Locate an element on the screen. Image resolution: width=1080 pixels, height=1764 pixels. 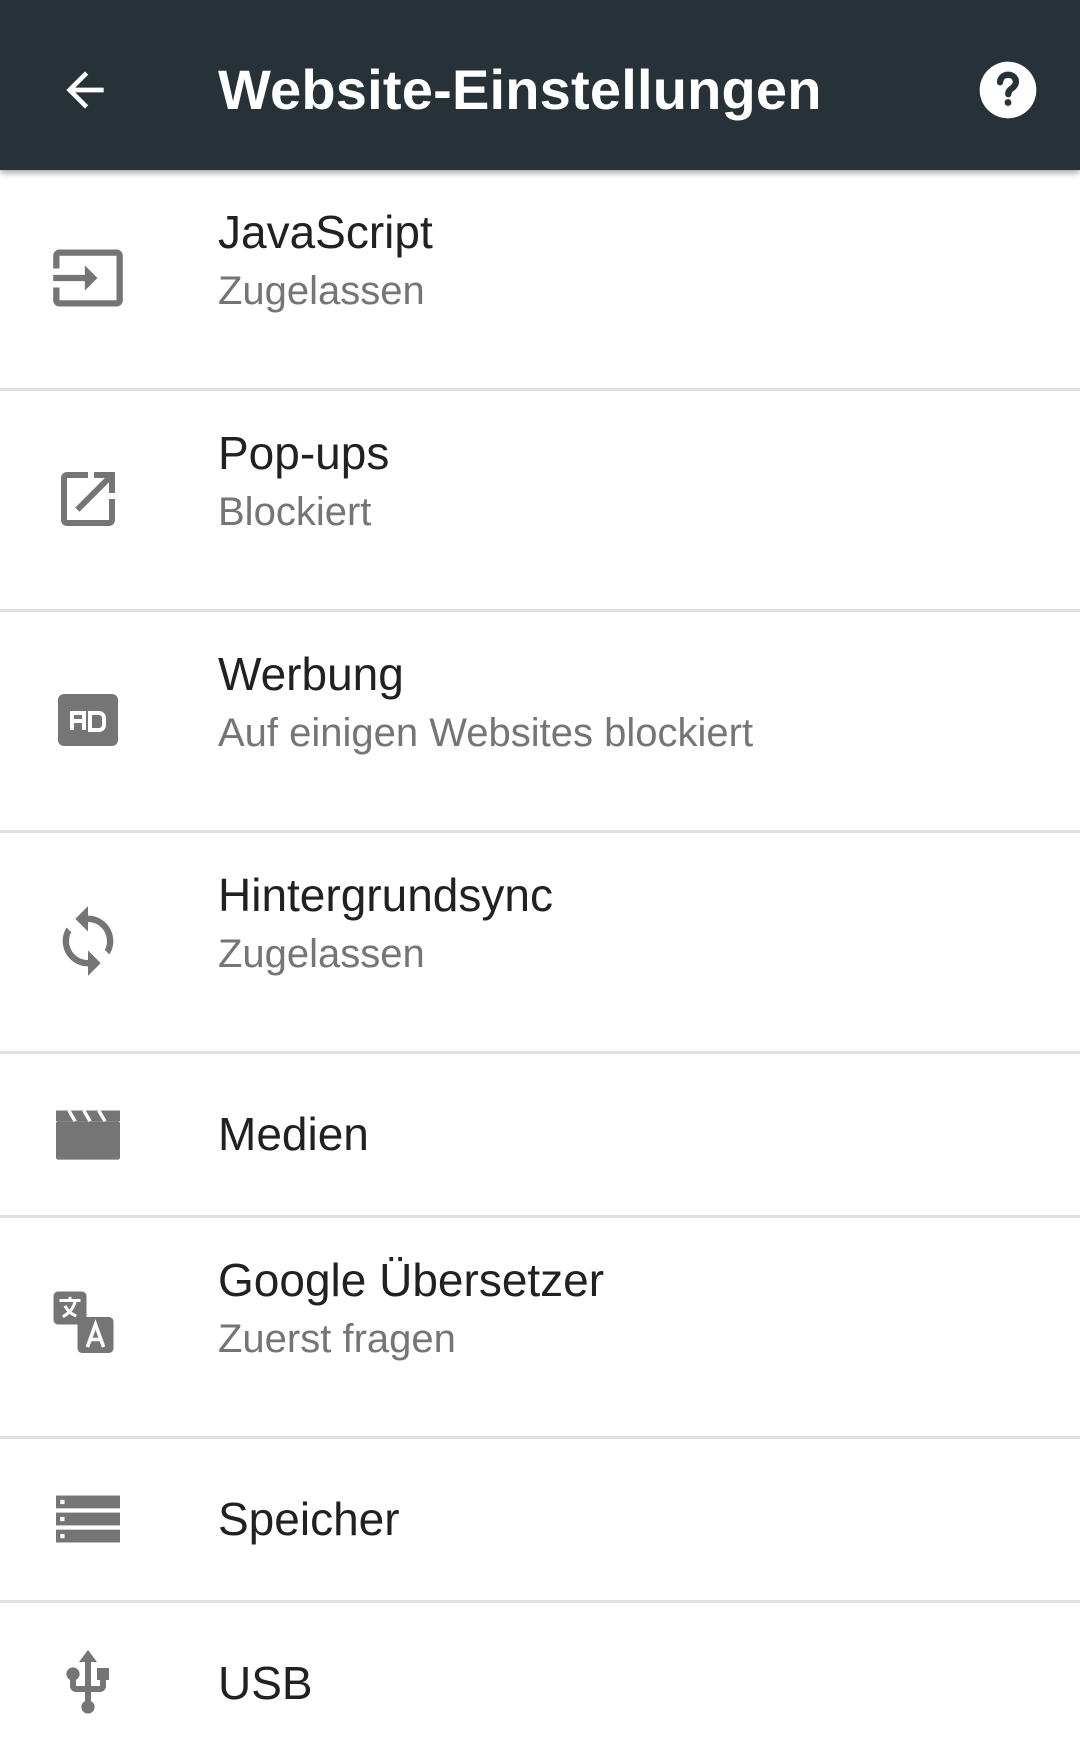
storage-icon is located at coordinates (88, 1519).